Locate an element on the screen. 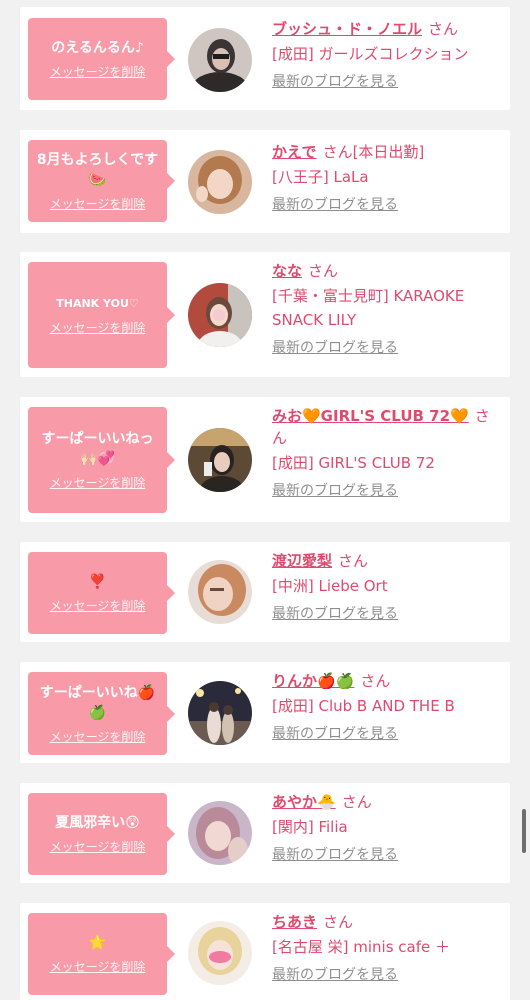 Image resolution: width=530 pixels, height=1000 pixels. profile-info: ブッシュ・ド・ノエル さん [成田] ガールズコレクション 最新のブログを見る is located at coordinates (384, 55).